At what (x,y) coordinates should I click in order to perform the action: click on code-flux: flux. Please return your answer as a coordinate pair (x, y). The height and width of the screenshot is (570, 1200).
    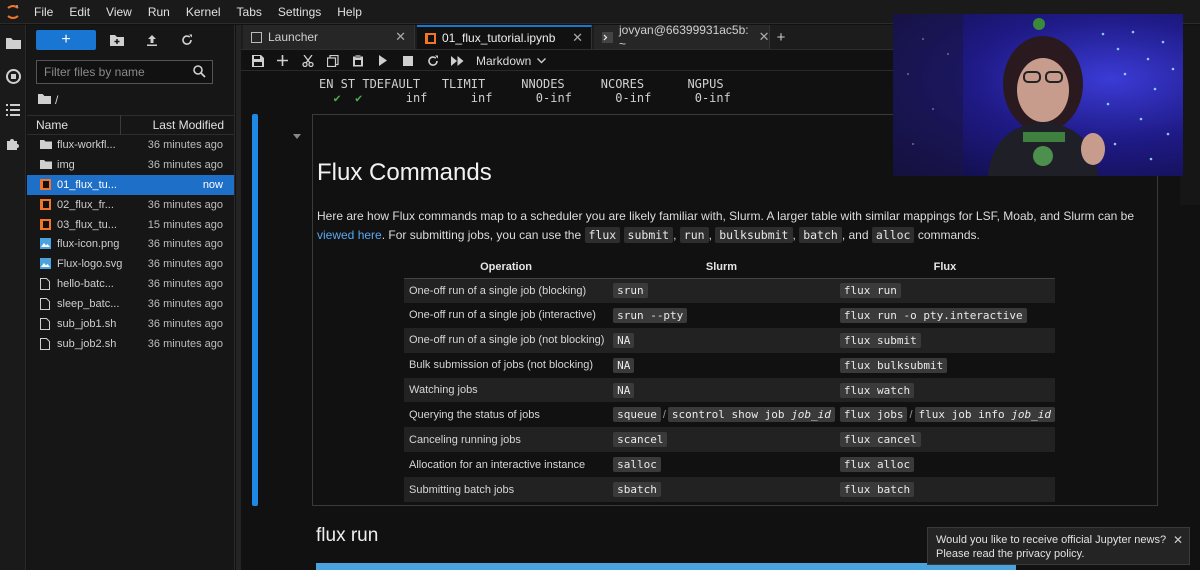
    Looking at the image, I should click on (602, 235).